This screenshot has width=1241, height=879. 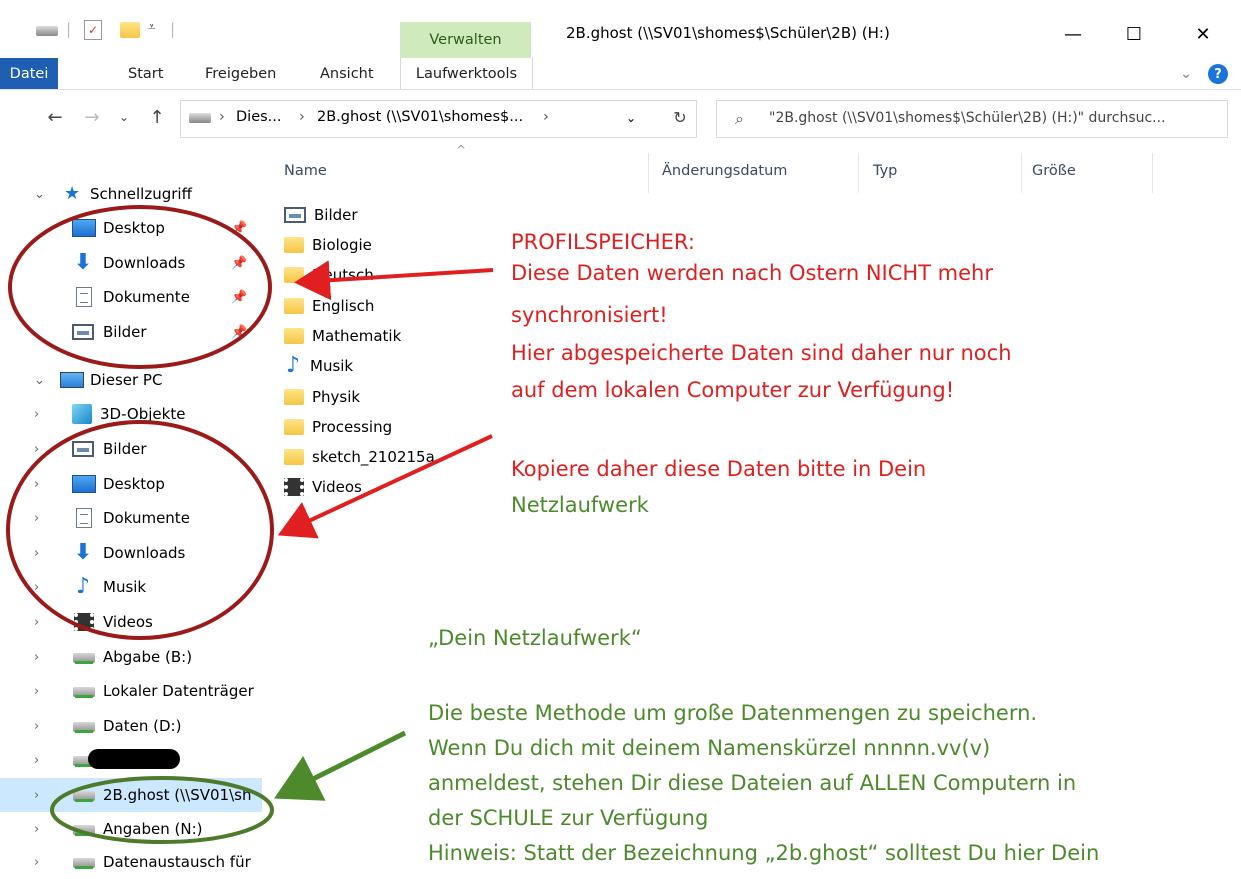 What do you see at coordinates (134, 759) in the screenshot?
I see `redaction-mark` at bounding box center [134, 759].